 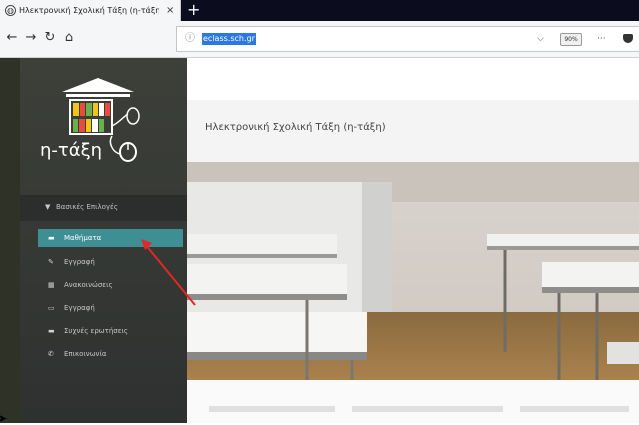 I want to click on chat-icon: ▬, so click(x=51, y=331).